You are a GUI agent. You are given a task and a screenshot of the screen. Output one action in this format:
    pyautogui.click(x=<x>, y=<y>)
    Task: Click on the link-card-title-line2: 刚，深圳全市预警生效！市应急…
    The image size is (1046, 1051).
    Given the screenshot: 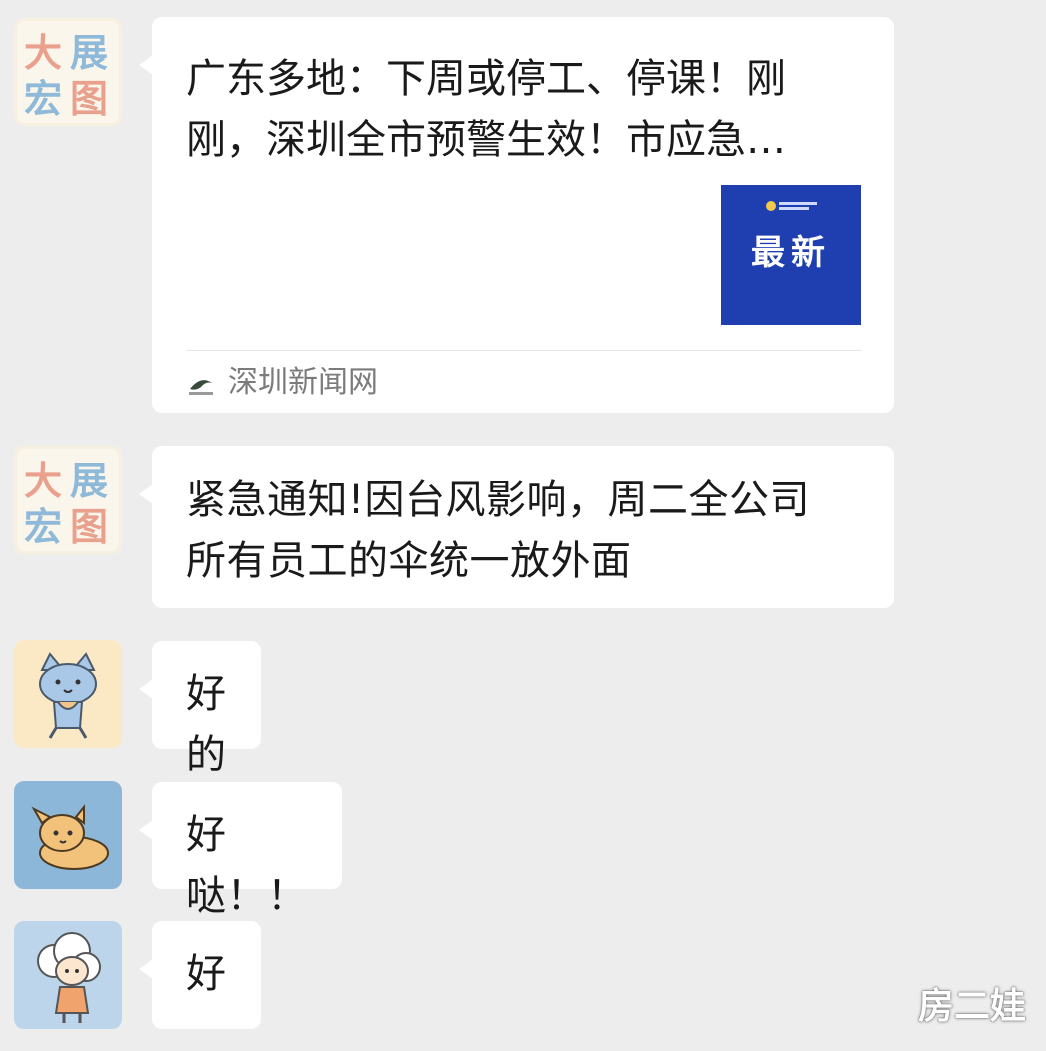 What is the action you would take?
    pyautogui.click(x=486, y=140)
    